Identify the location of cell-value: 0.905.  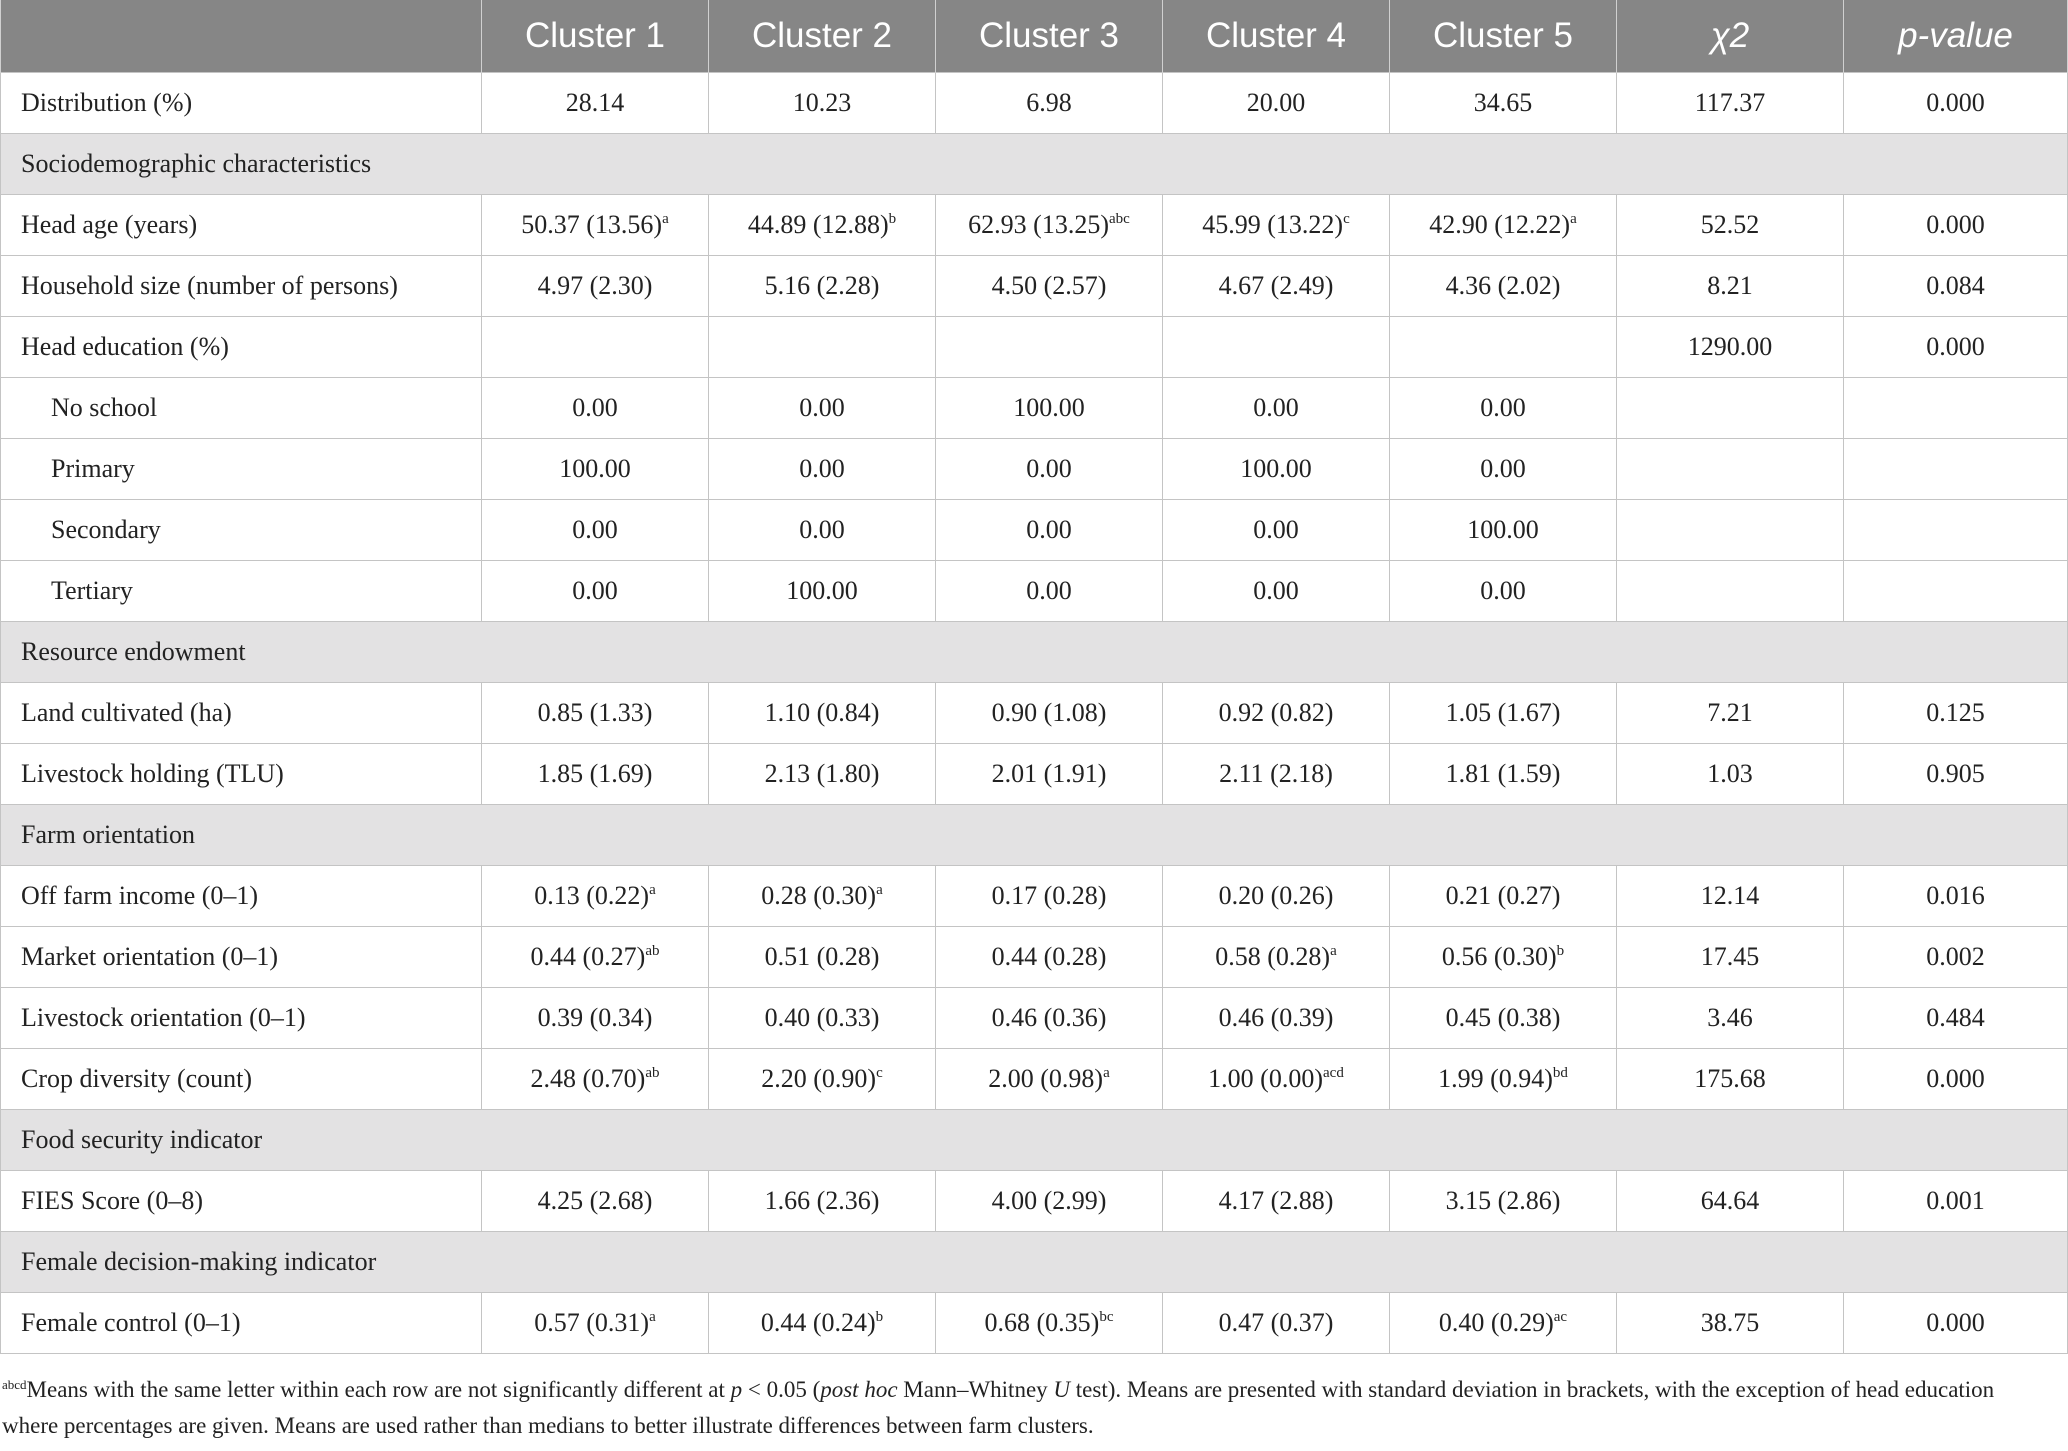
(1955, 773).